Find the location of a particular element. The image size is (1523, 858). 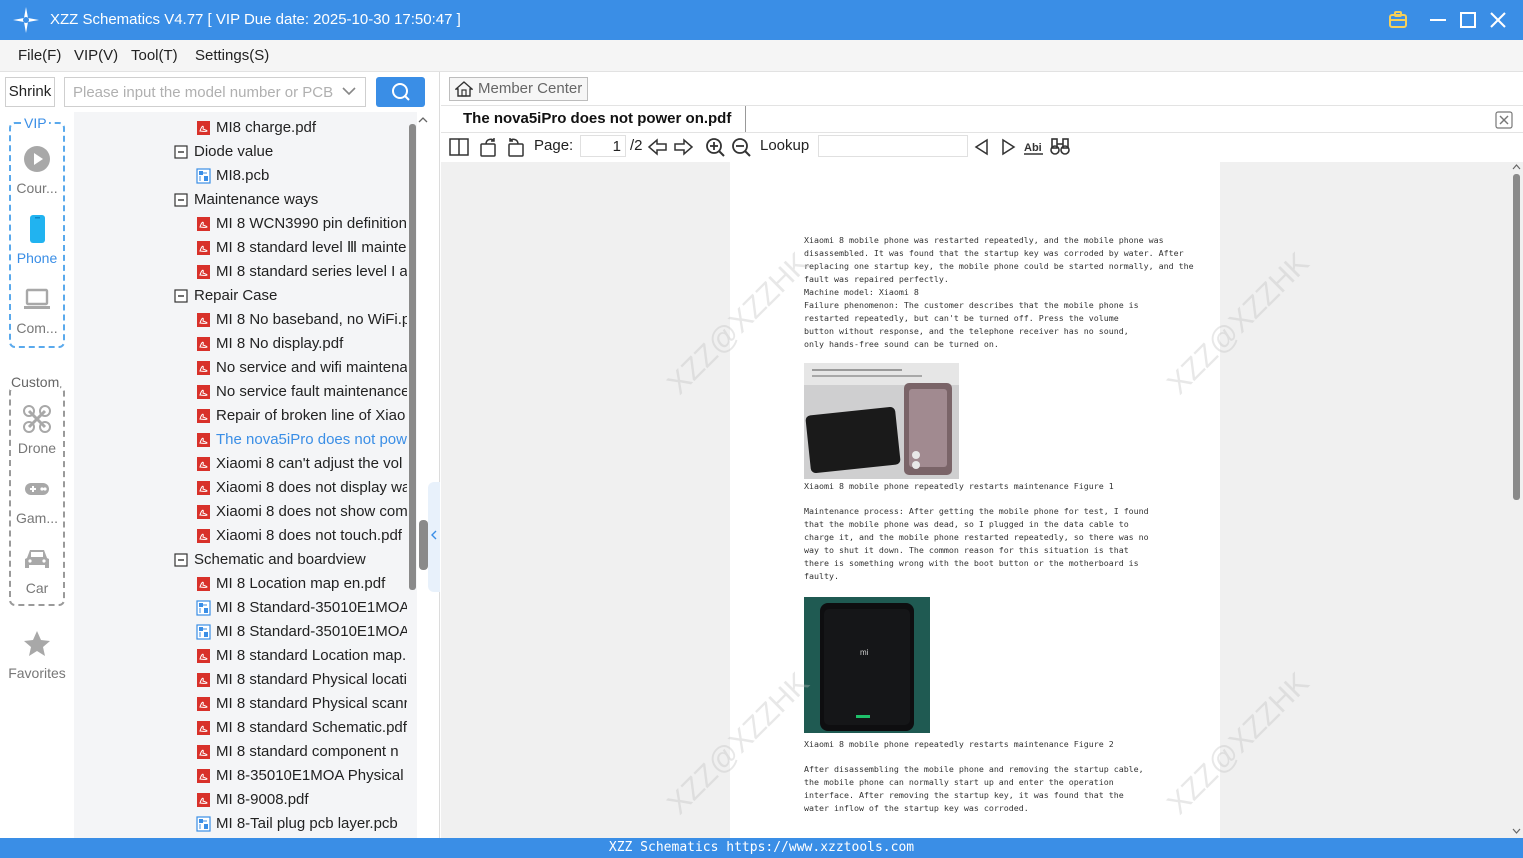

find-previous-icon is located at coordinates (982, 147).